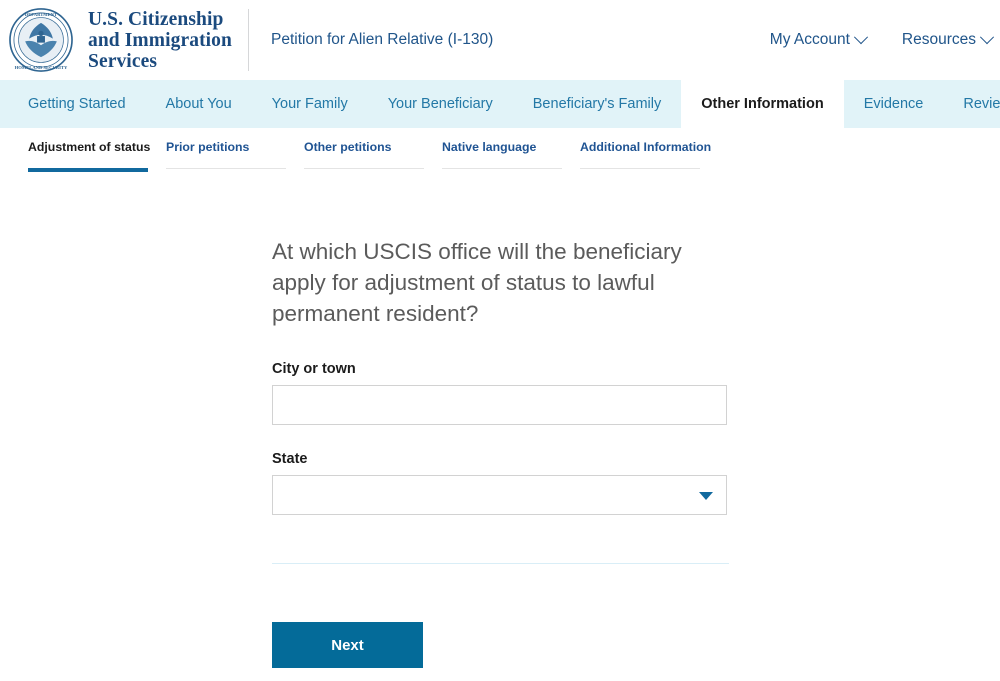  What do you see at coordinates (489, 147) in the screenshot?
I see `subnav-label: Native language` at bounding box center [489, 147].